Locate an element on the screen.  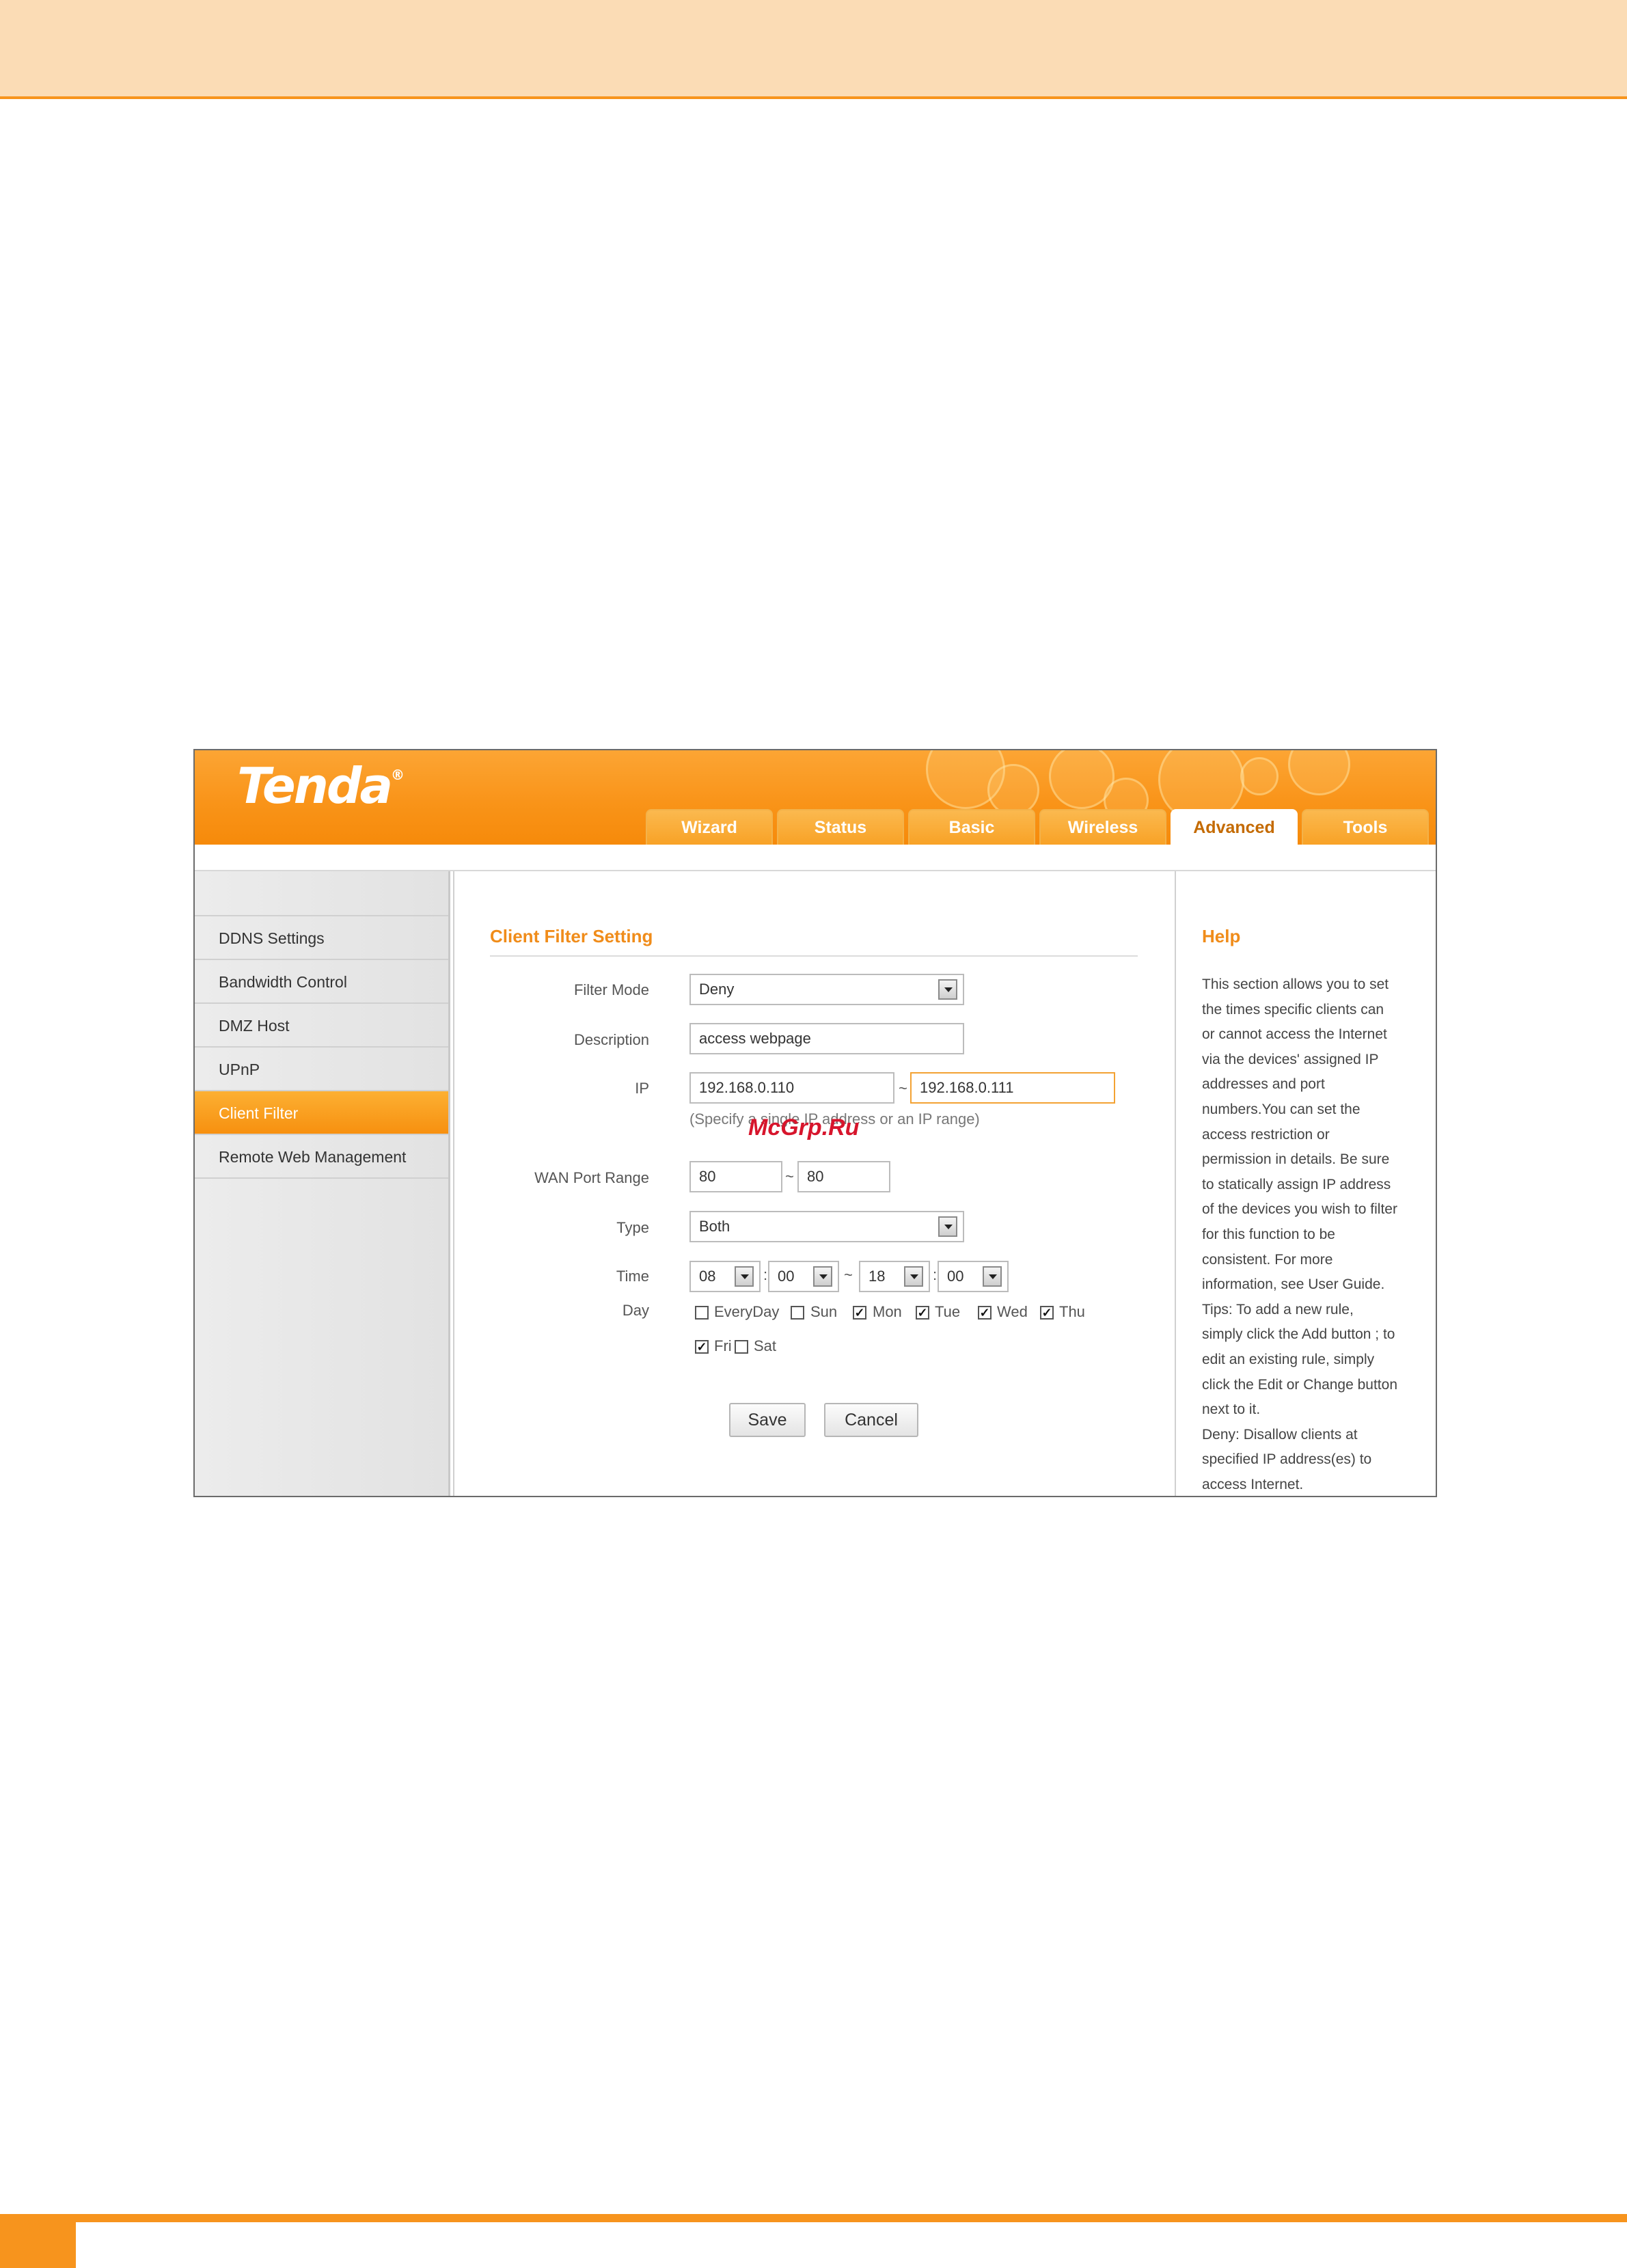
description-input: access webpage is located at coordinates (826, 1038).